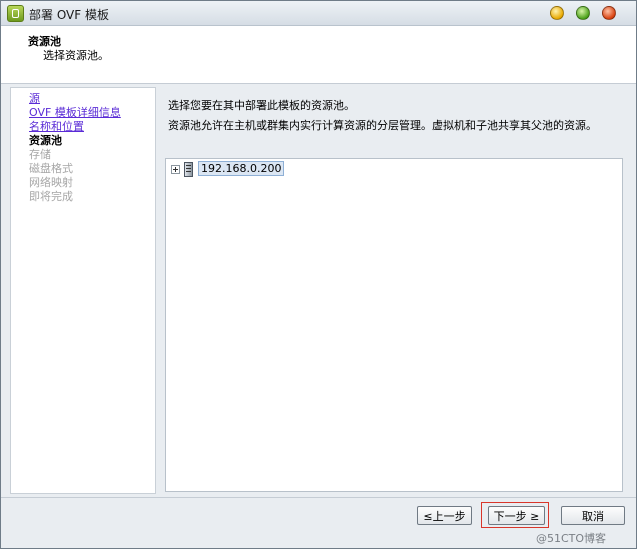  Describe the element at coordinates (56, 127) in the screenshot. I see `step-name-location: 名称和位置` at that location.